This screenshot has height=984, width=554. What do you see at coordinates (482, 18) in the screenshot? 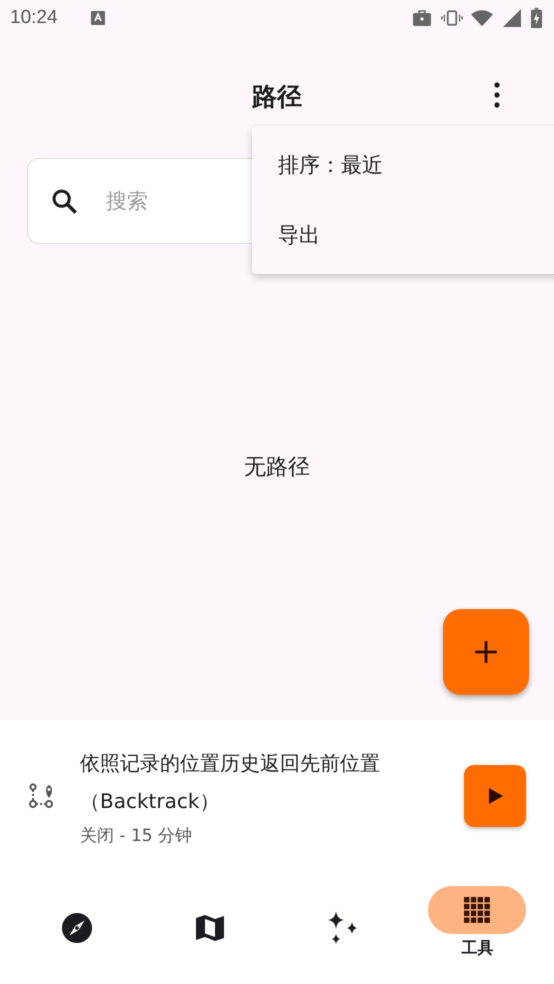
I see `wifi-icon` at bounding box center [482, 18].